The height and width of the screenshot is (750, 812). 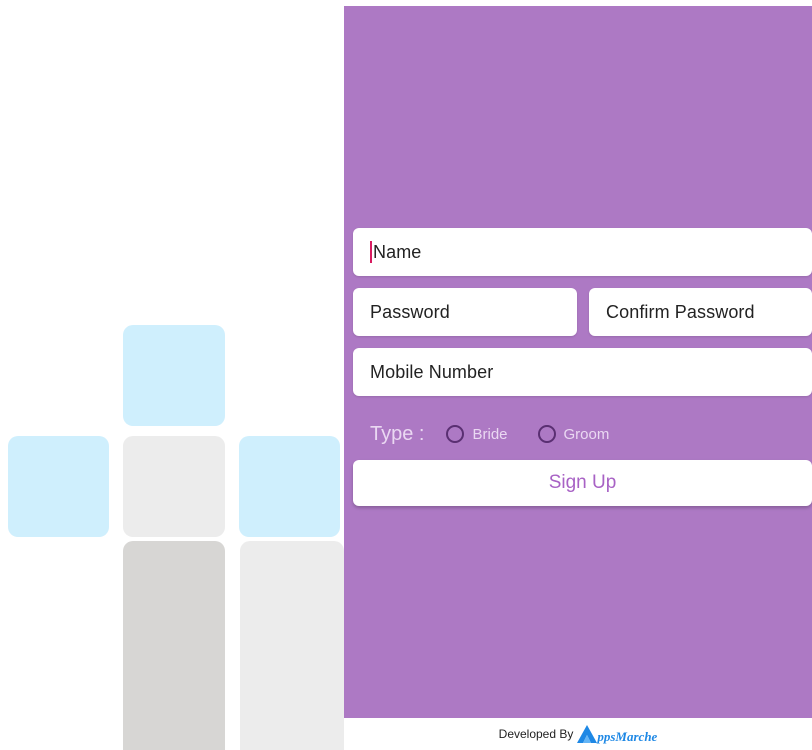 I want to click on type-selector: Type : Bride Groom, so click(x=504, y=434).